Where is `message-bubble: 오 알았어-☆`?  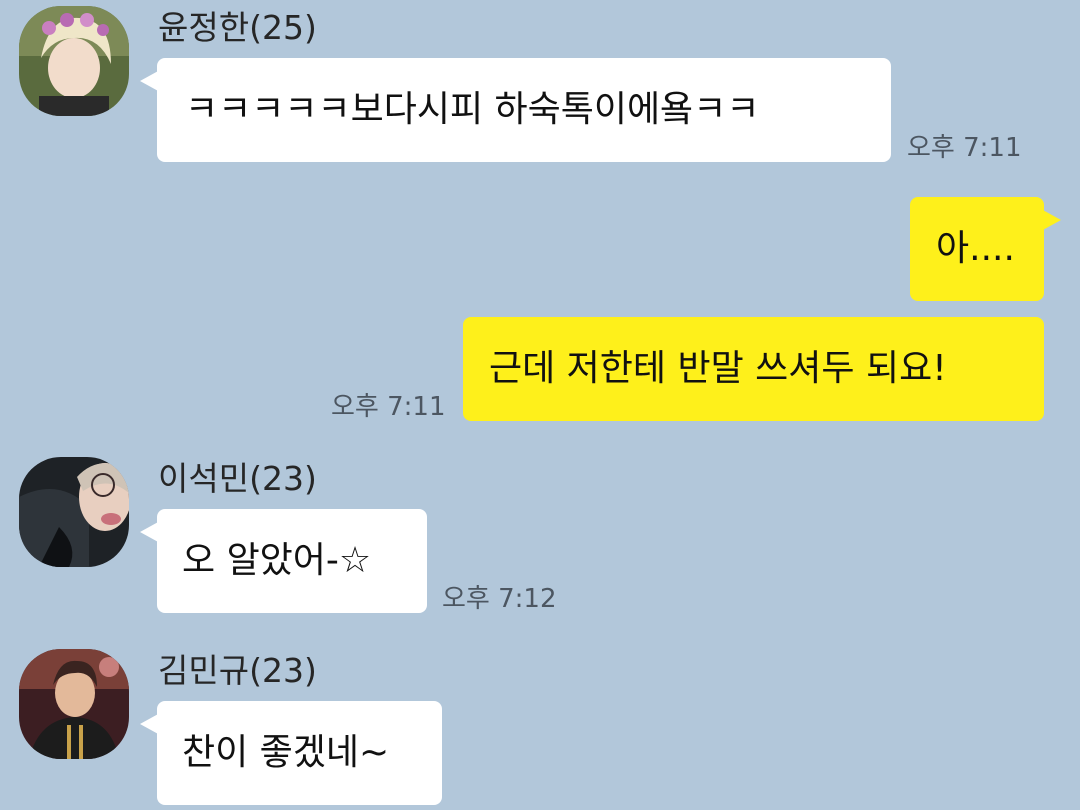
message-bubble: 오 알았어-☆ is located at coordinates (283, 561).